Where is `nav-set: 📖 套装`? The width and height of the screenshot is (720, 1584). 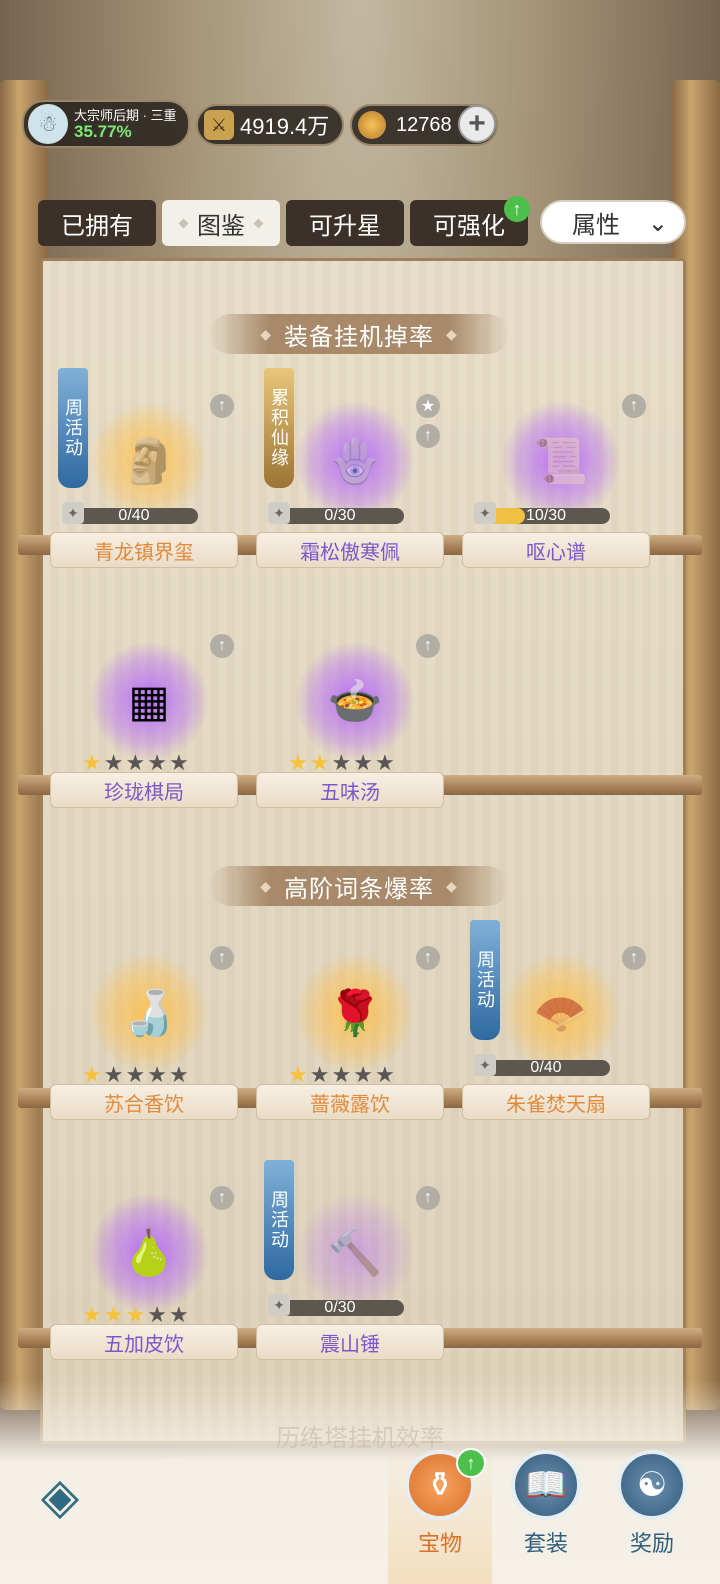
nav-set: 📖 套装 is located at coordinates (546, 1512).